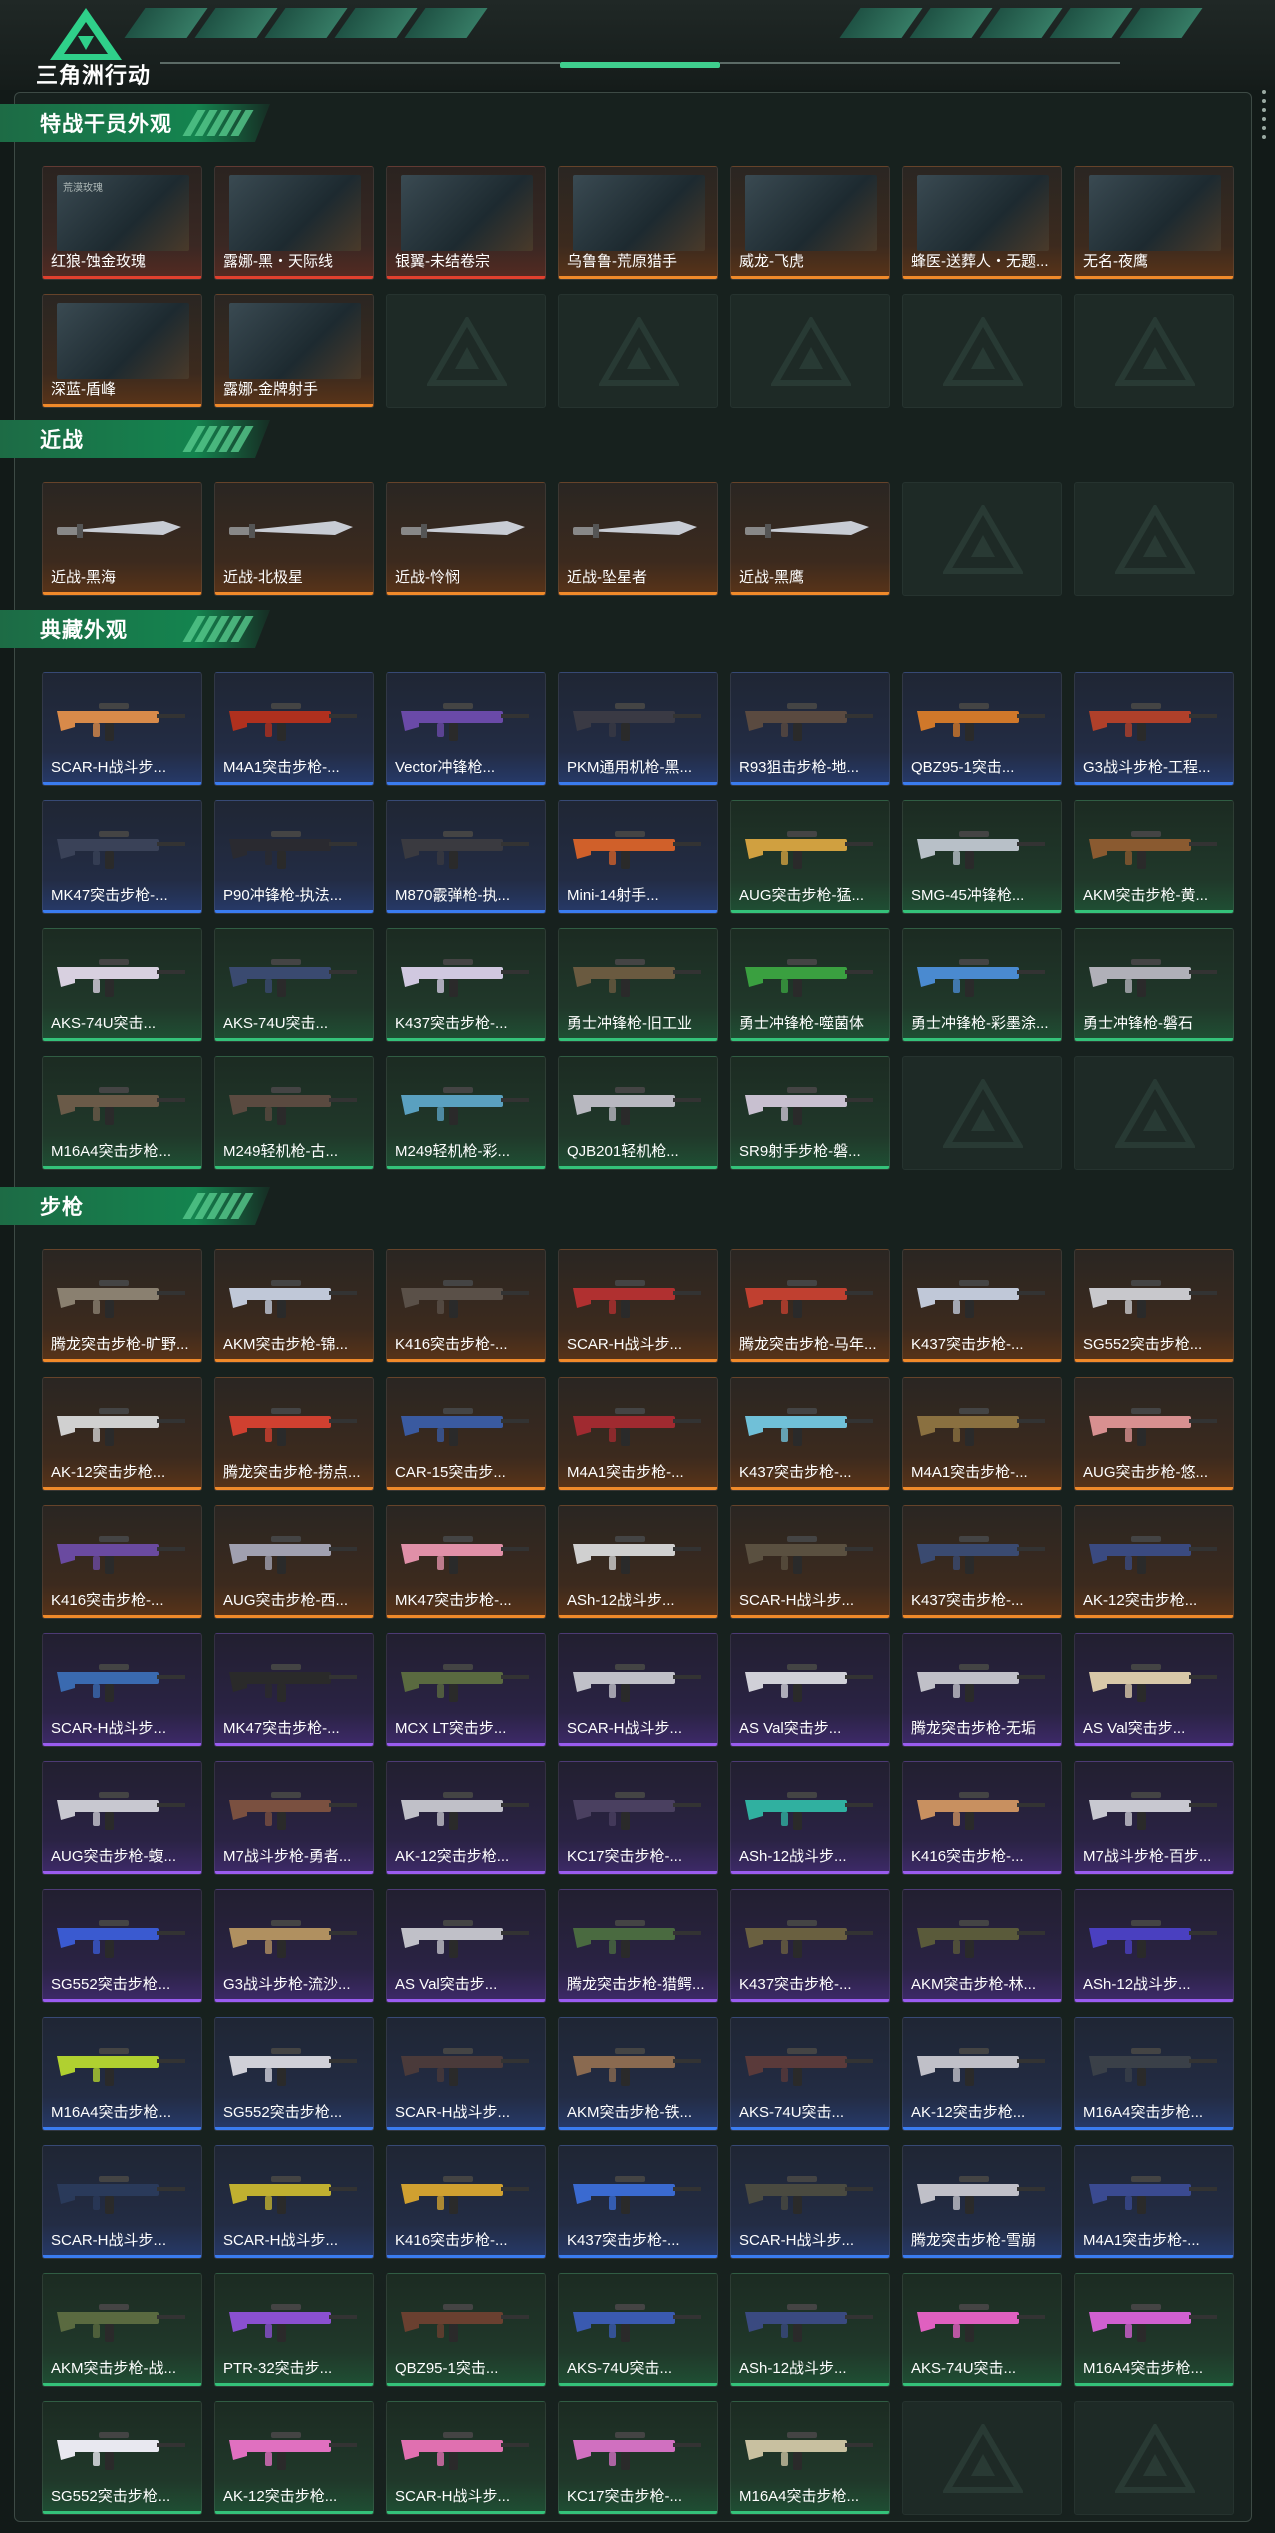 This screenshot has height=2533, width=1275. I want to click on skin-card: 近战-北极星, so click(294, 539).